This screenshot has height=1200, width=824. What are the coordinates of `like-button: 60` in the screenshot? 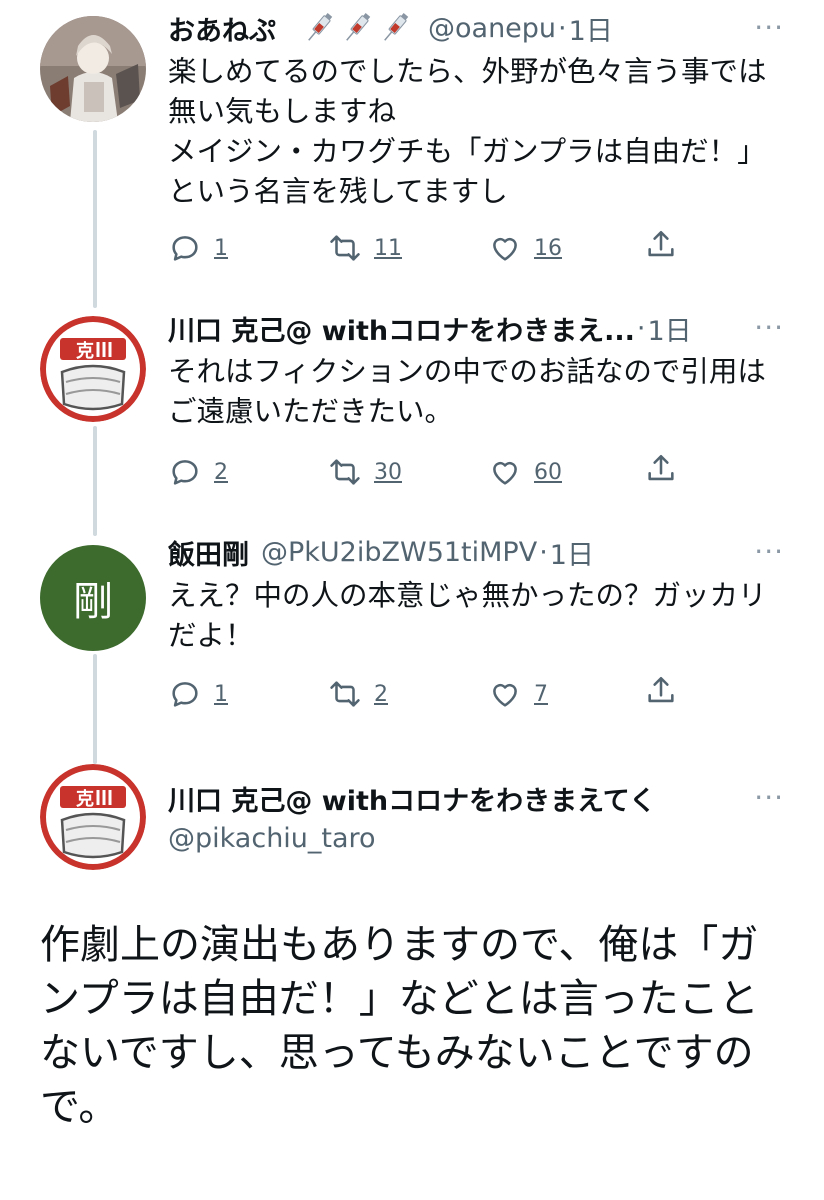 It's located at (568, 472).